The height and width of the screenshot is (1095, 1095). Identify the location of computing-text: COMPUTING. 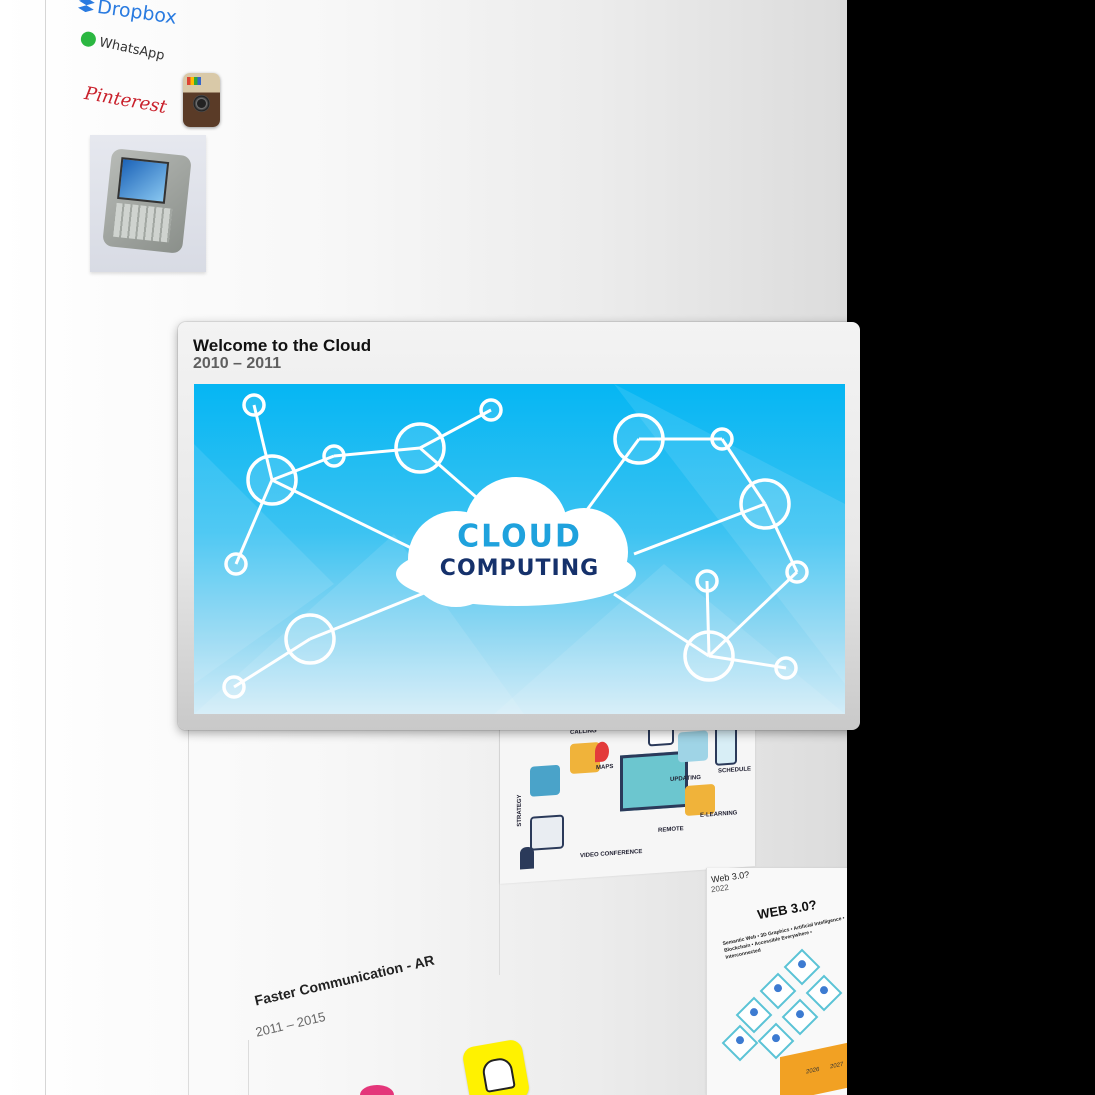
(519, 568).